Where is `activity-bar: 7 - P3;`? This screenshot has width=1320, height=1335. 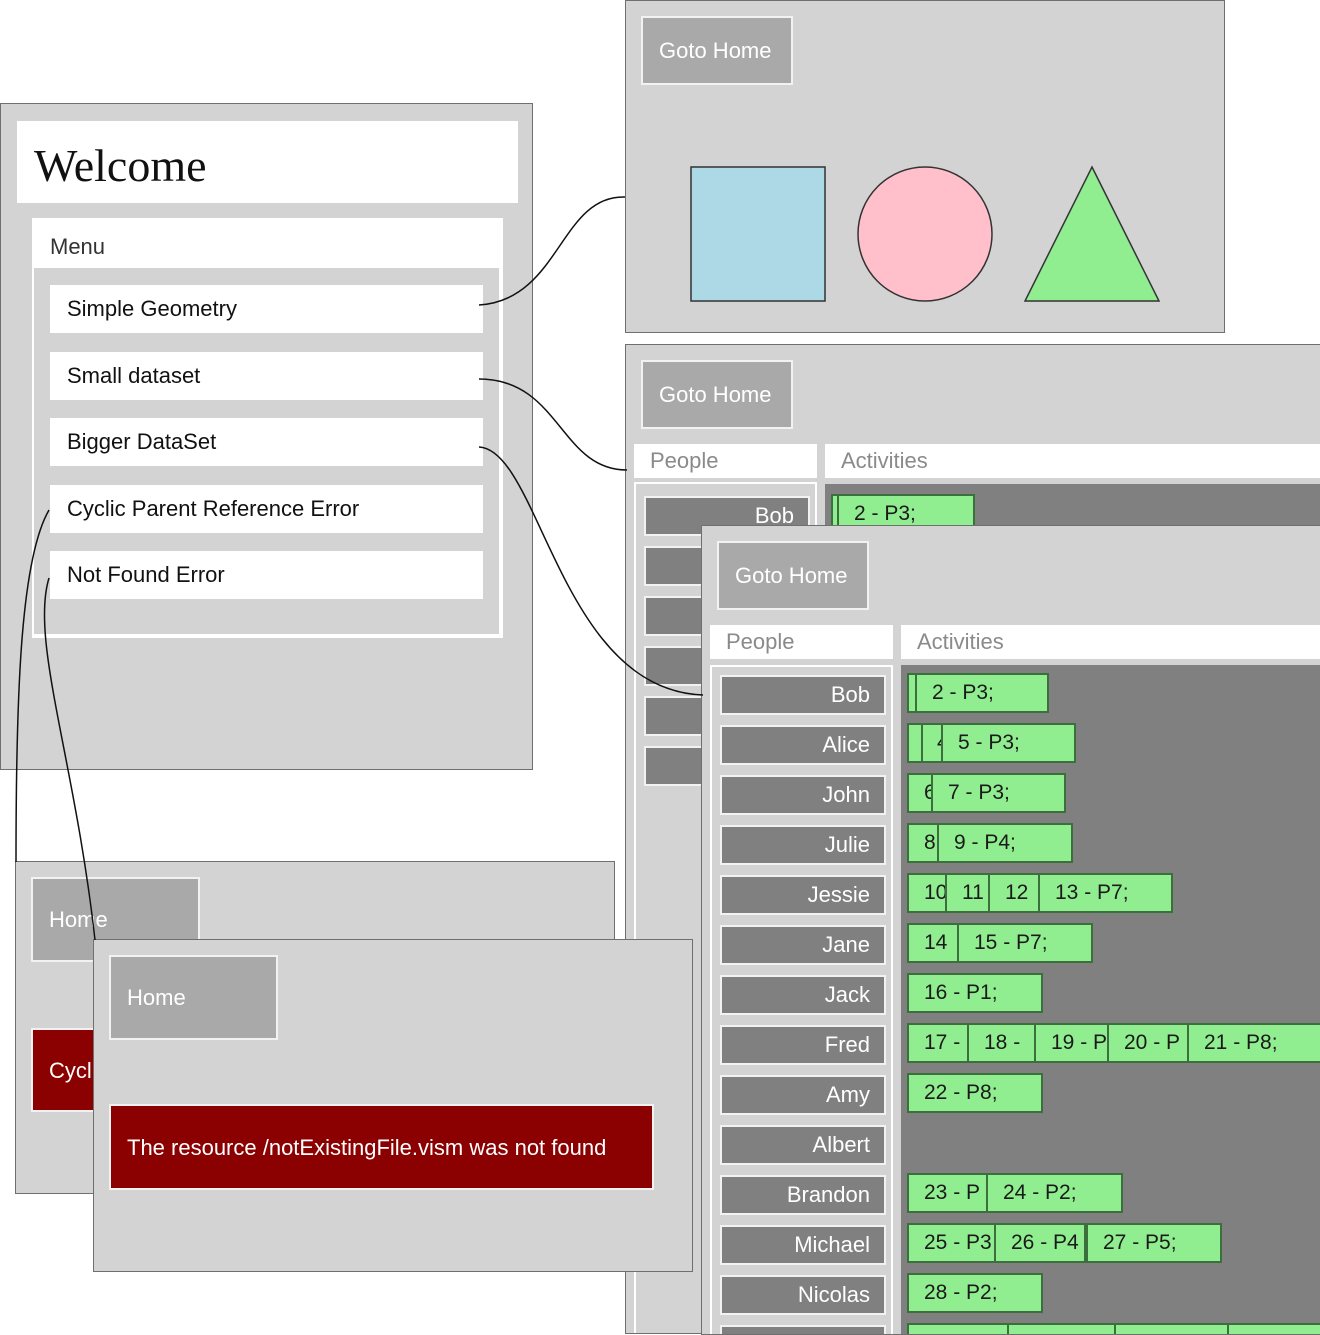 activity-bar: 7 - P3; is located at coordinates (998, 793).